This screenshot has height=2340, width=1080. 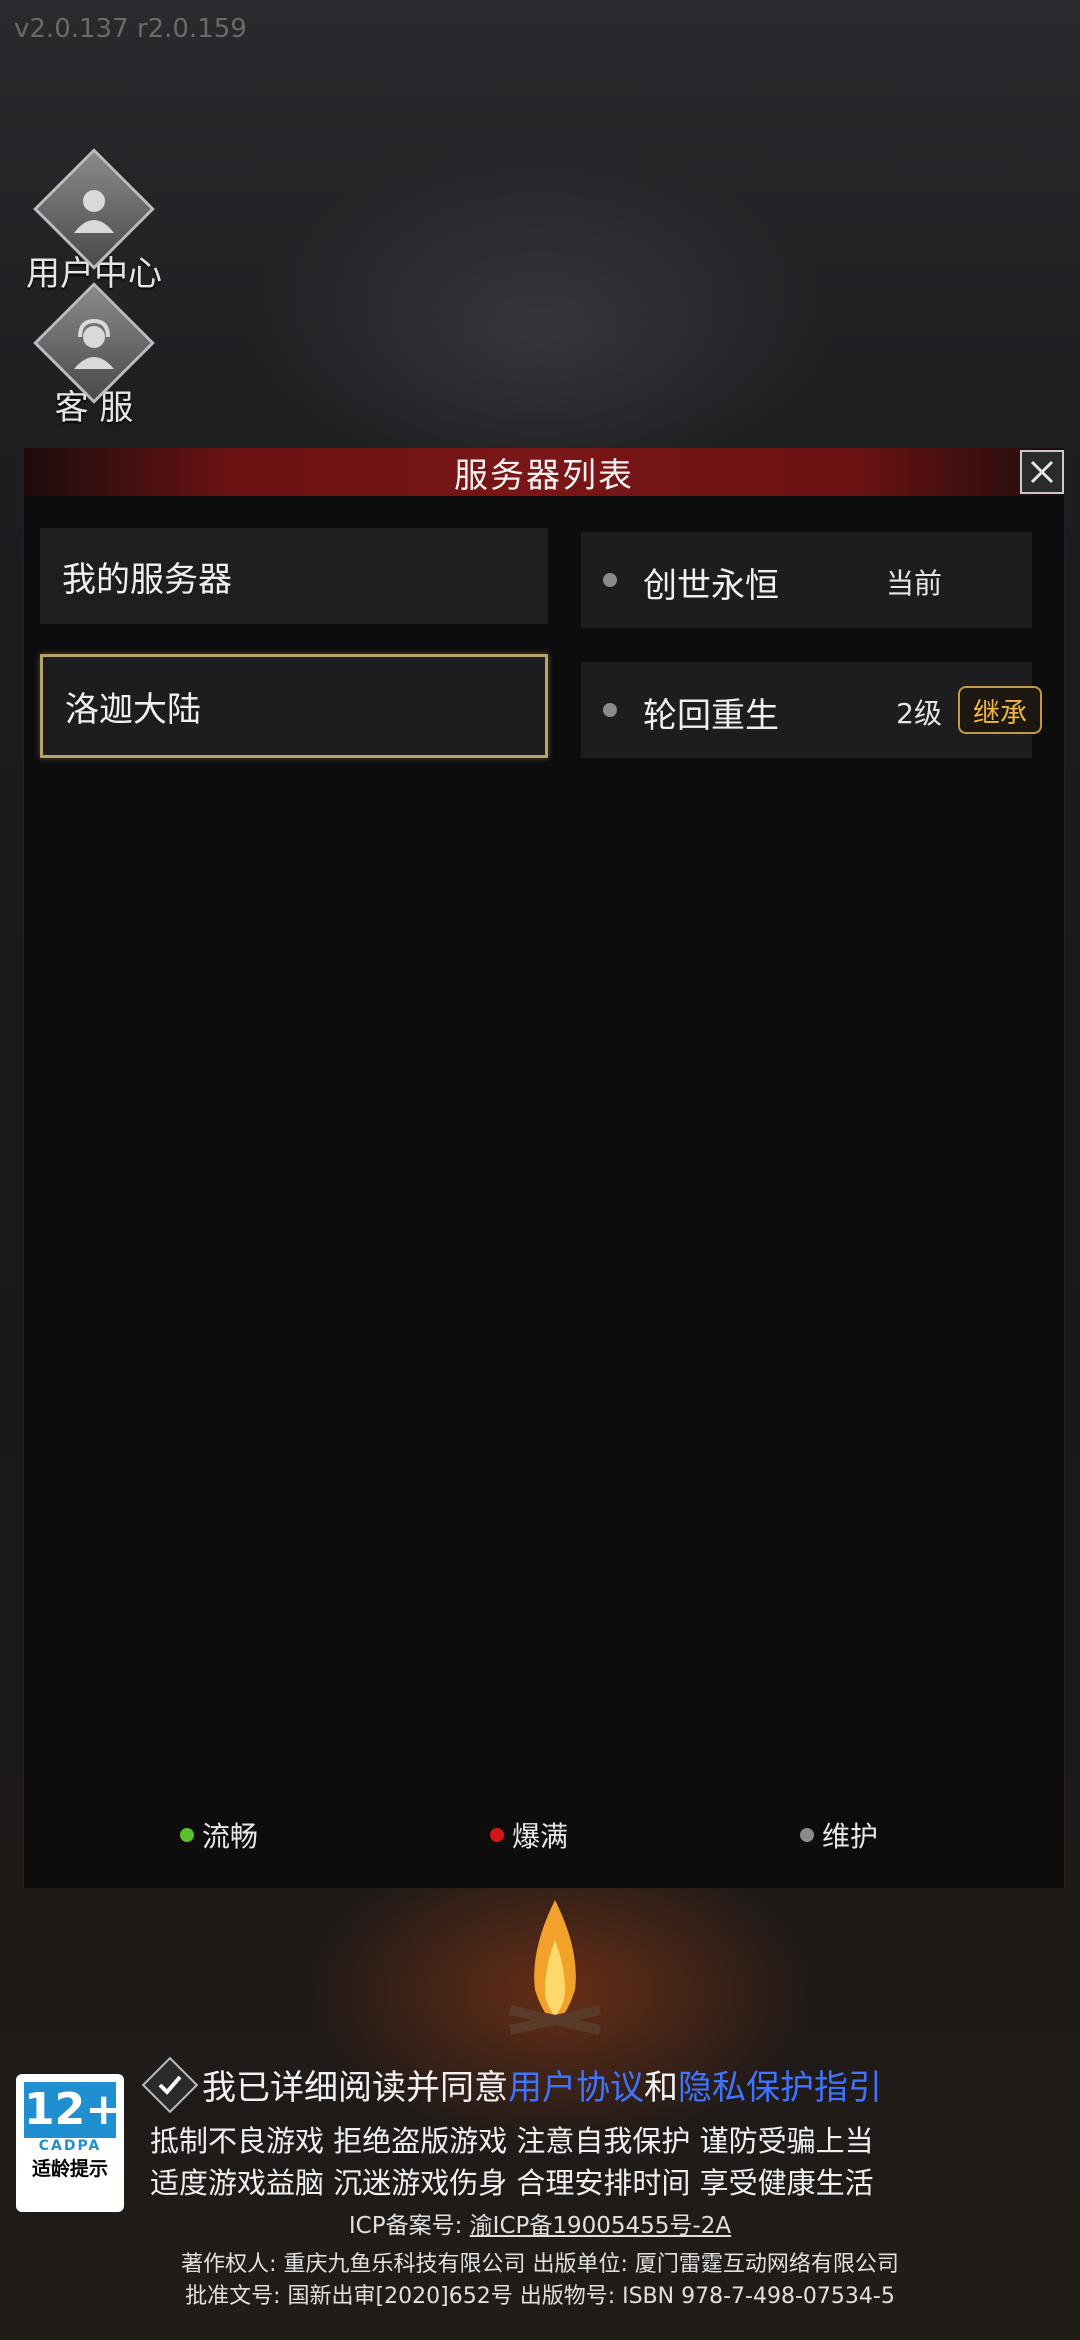 I want to click on panel-header: 服务器列表, so click(x=544, y=472).